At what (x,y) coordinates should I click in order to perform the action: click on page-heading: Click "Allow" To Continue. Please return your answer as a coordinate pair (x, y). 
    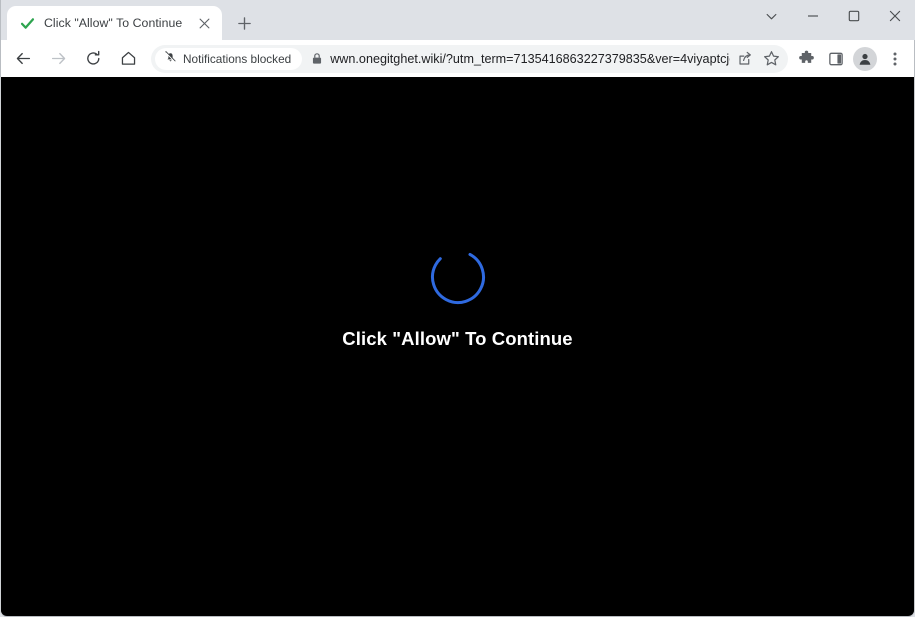
    Looking at the image, I should click on (457, 338).